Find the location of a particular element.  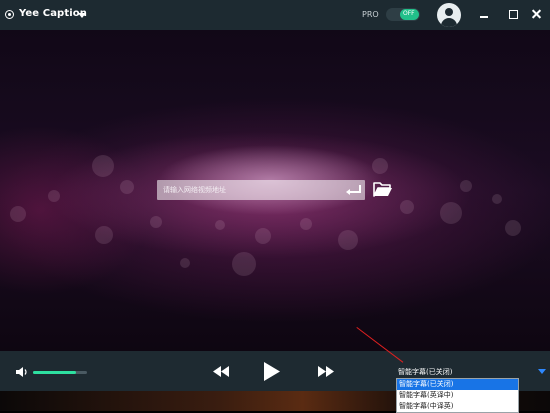

rewind-icon is located at coordinates (221, 371).